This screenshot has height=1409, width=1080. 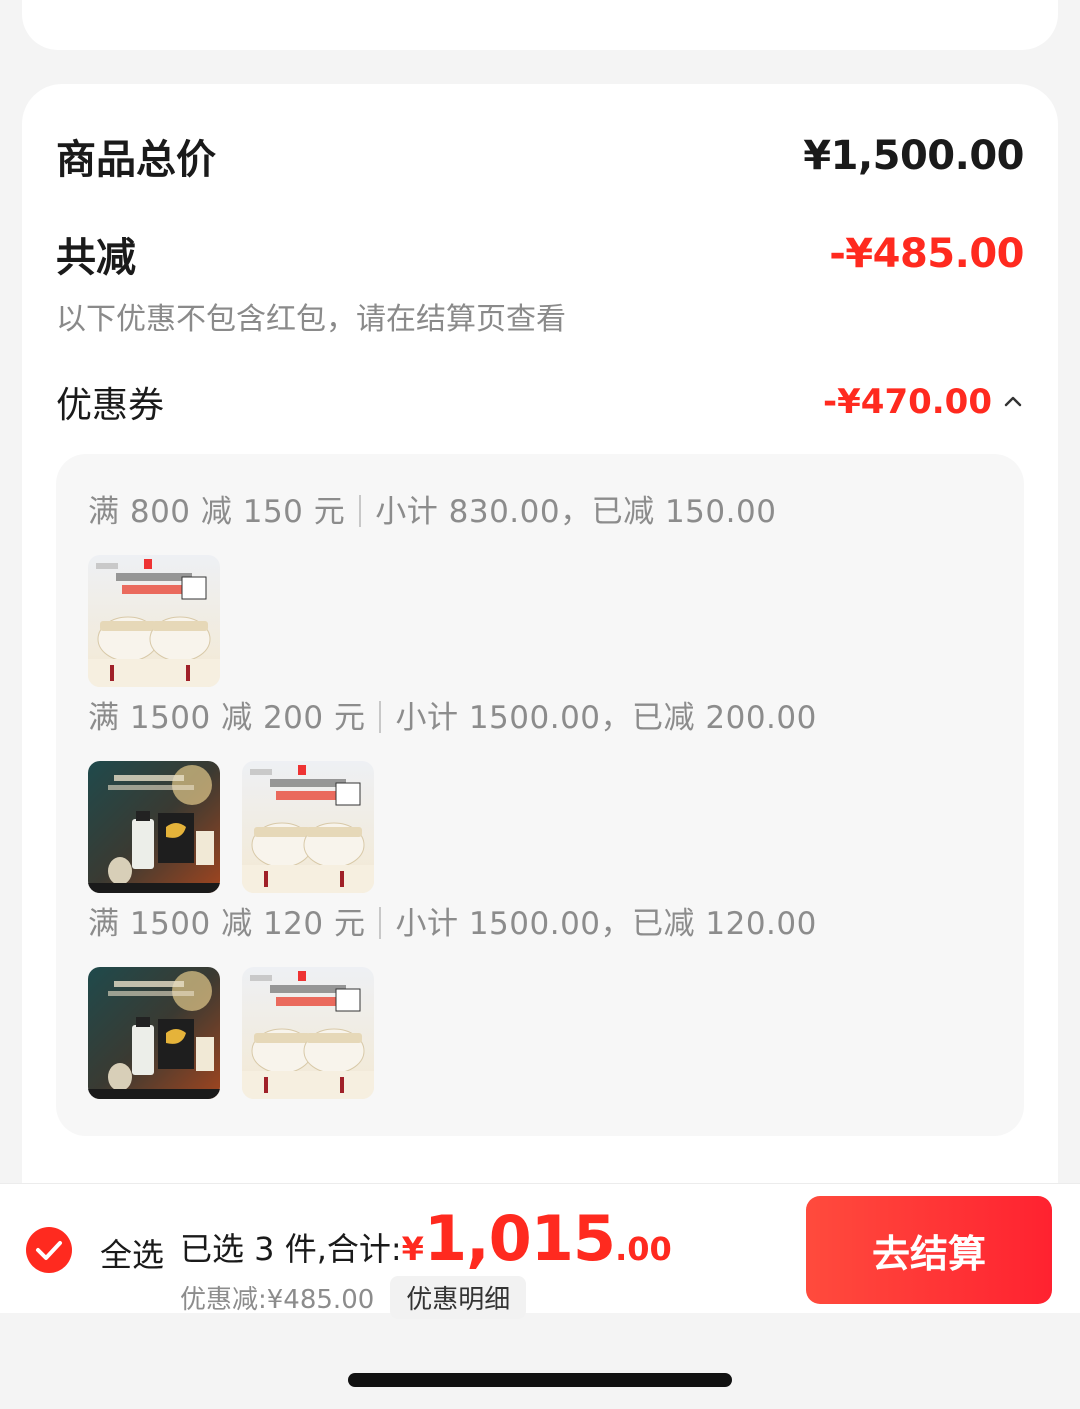 What do you see at coordinates (136, 160) in the screenshot?
I see `total-price-label: 商品总价` at bounding box center [136, 160].